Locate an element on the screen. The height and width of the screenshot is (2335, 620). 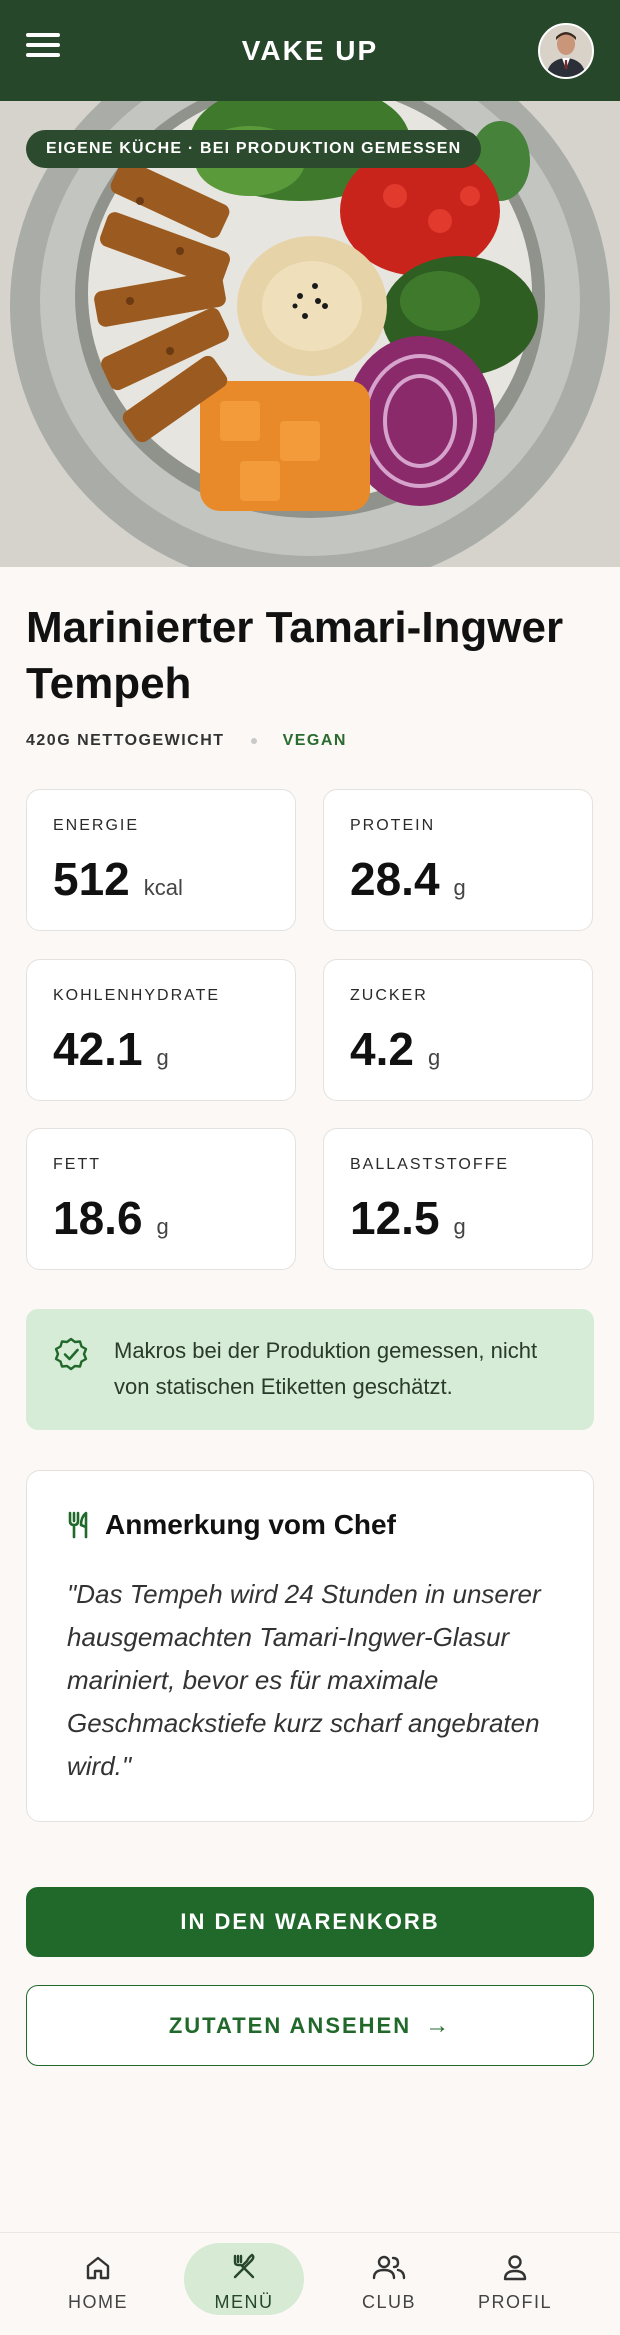
utensils-cross-icon is located at coordinates (244, 2266).